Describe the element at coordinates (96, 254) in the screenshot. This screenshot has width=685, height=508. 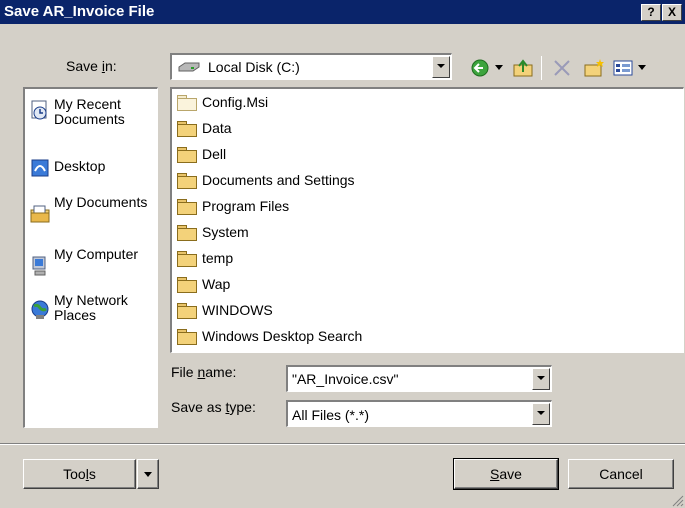
I see `place-label: My Computer` at that location.